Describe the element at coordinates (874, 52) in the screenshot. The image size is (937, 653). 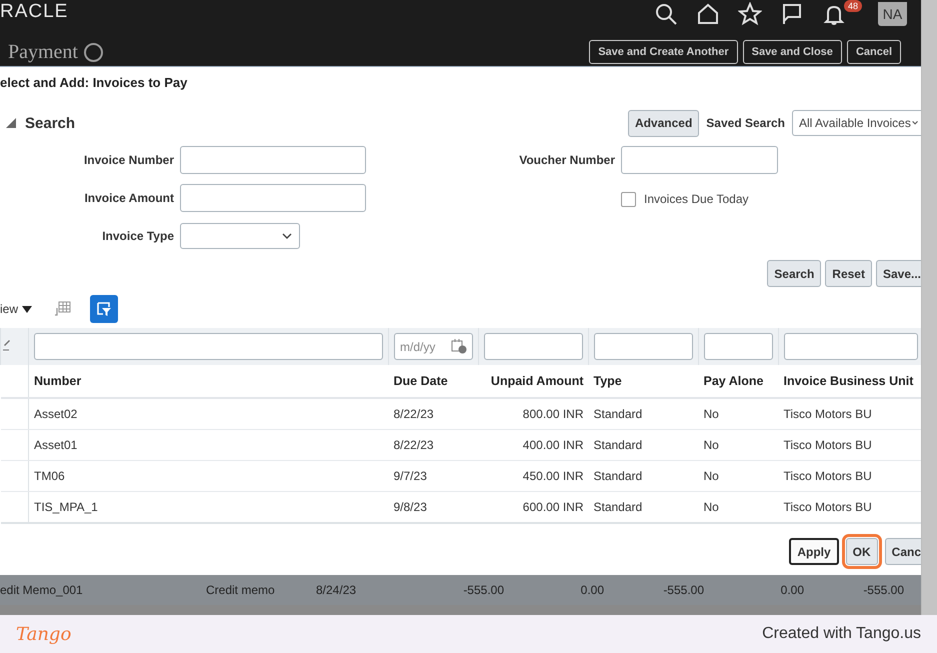
I see `header-button: Cancel` at that location.